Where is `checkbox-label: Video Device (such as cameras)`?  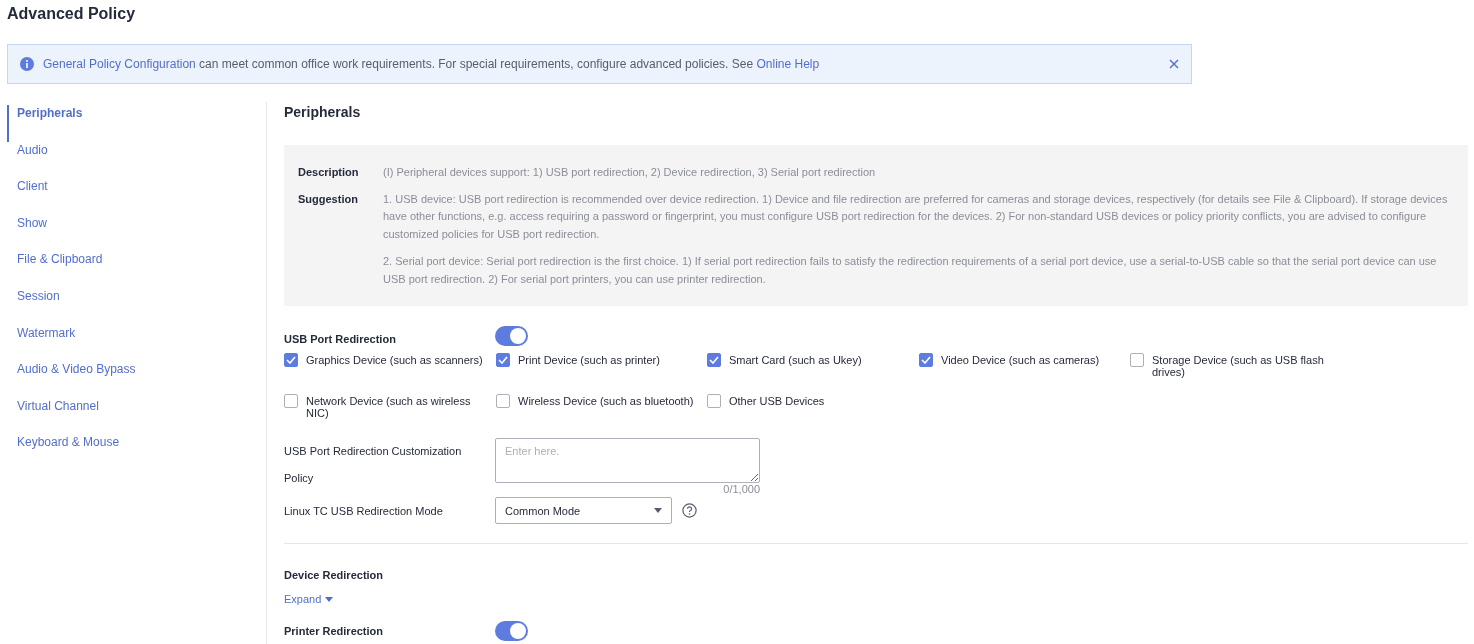
checkbox-label: Video Device (such as cameras) is located at coordinates (1020, 359).